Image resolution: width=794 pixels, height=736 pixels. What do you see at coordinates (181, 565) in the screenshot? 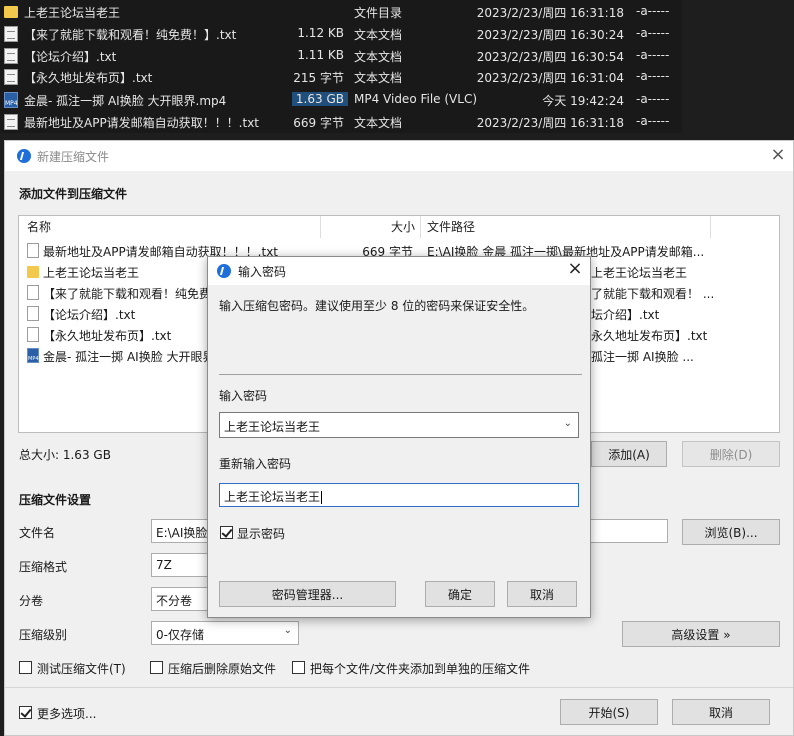
I see `format-select: 7Z` at bounding box center [181, 565].